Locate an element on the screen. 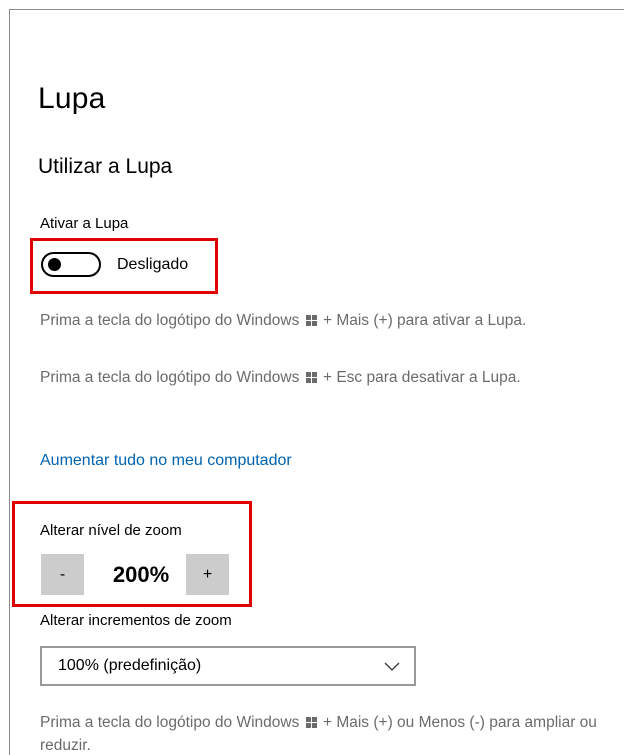 The height and width of the screenshot is (755, 624). toggle-state-text: Desligado is located at coordinates (153, 264).